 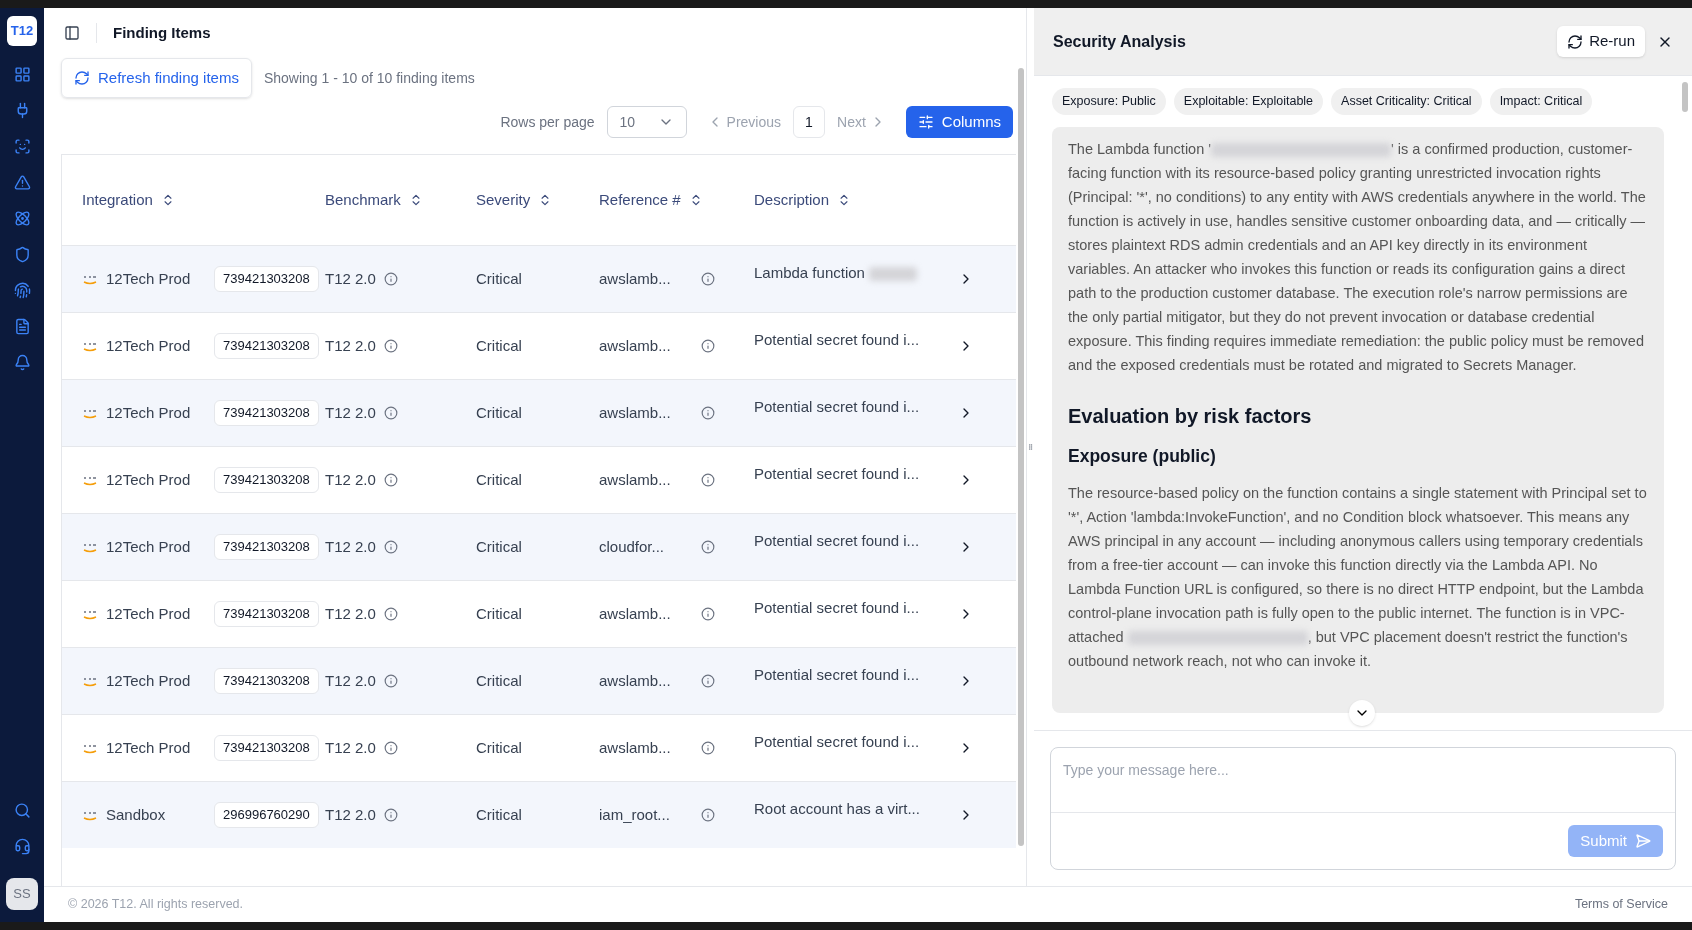 What do you see at coordinates (1357, 257) in the screenshot?
I see `analysis-paragraph: The Lambda function ' ' is a confirmed production, customer-facing function with its resource-based policy granting unrestricted invocation rights (Principal: '*', no conditions) to any entity with AWS credentials anywhere in the world. The function is actively in use, handles sensitive customer onboarding data, and — critically — stores plaintext RDS admin credentials and an API key directly in its environment variables. An attacker who invokes this function or reads its configuration gains a direct path to the production customer database. The execution role's narrow permissions are the only partial mitigator, but they do not prevent invocation or database credential exposure. This finding requires immediate remediation: the public policy must be removed and the exposed credentials must be rotated and migrated to Secrets Manager.` at bounding box center [1357, 257].